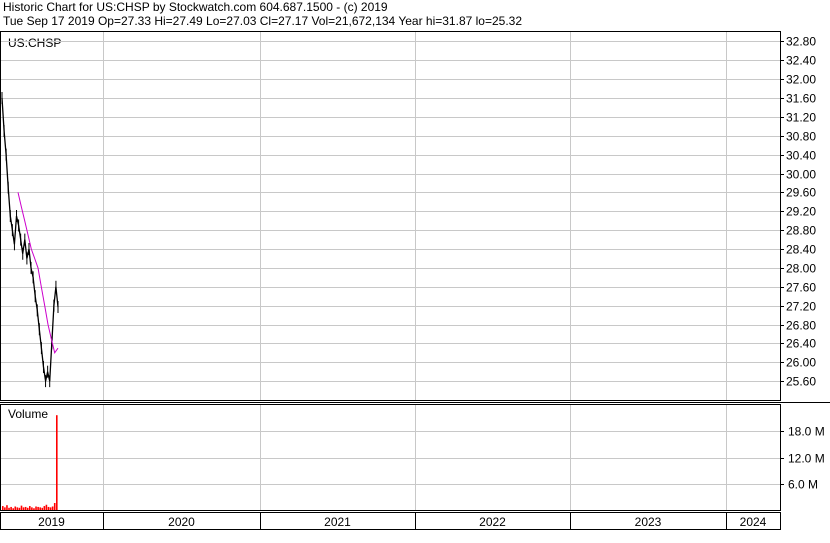 The height and width of the screenshot is (543, 830). Describe the element at coordinates (402, 521) in the screenshot. I see `date-axis: 2019 2020 2021 2022 2023 2024` at that location.